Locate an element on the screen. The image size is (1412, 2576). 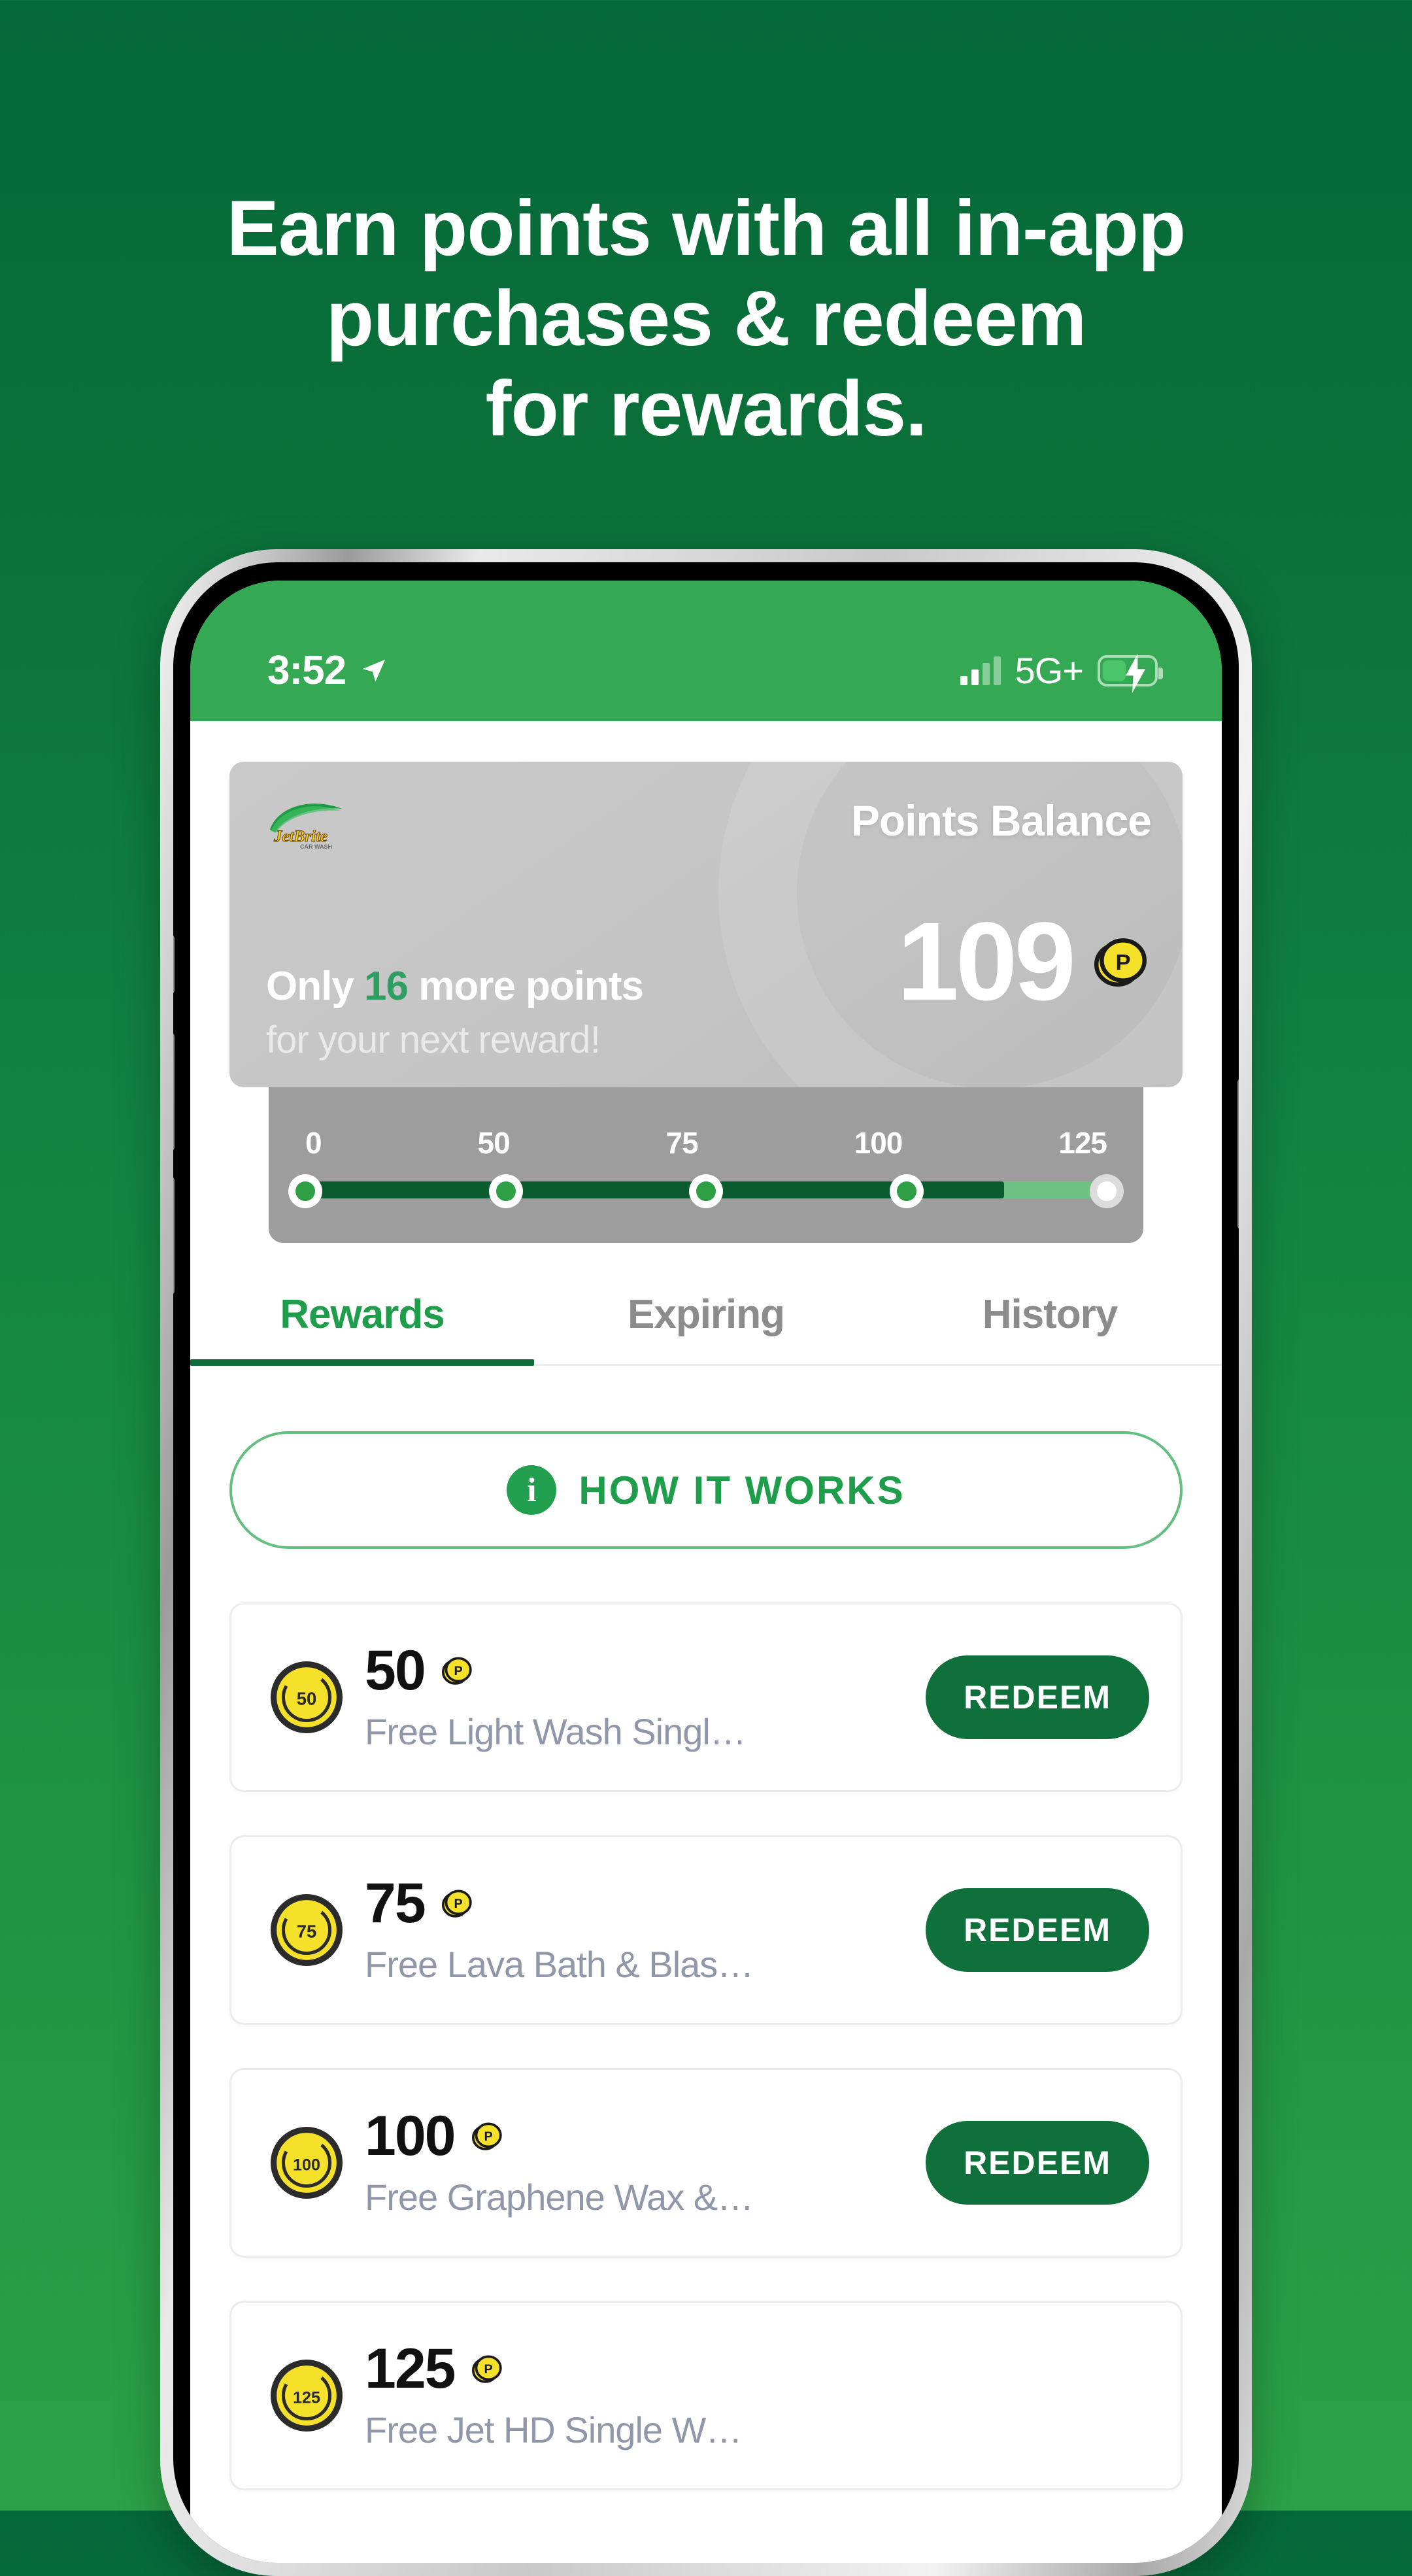
tick-label: 75 is located at coordinates (682, 1143).